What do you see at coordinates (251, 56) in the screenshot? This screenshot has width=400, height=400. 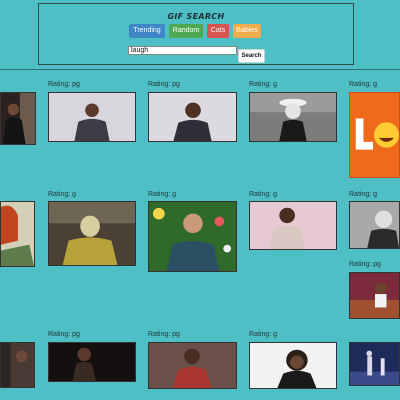 I see `search-button: Search` at bounding box center [251, 56].